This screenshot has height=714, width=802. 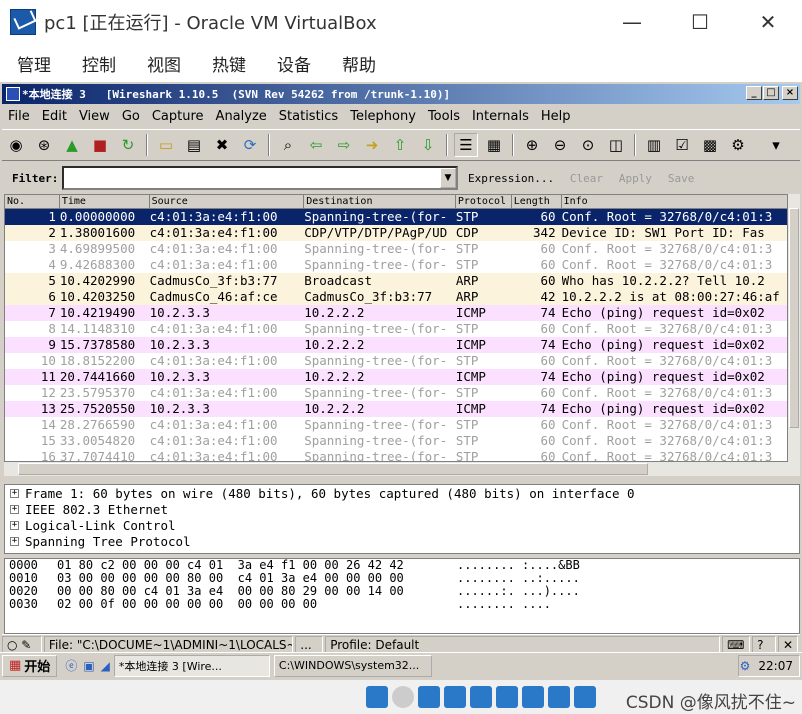 What do you see at coordinates (560, 145) in the screenshot?
I see `zoom-out-icon: ⊖` at bounding box center [560, 145].